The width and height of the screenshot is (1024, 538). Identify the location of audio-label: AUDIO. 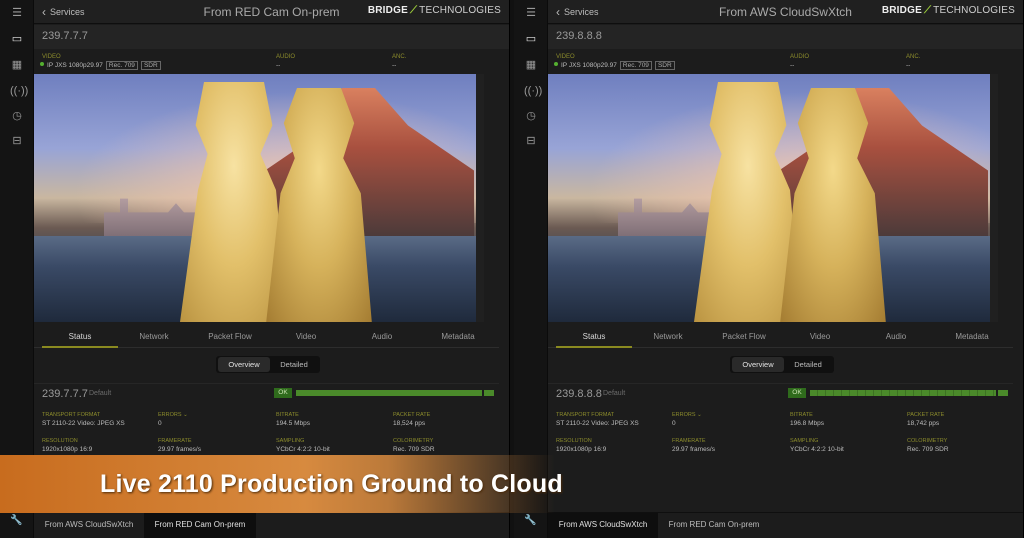
(800, 57).